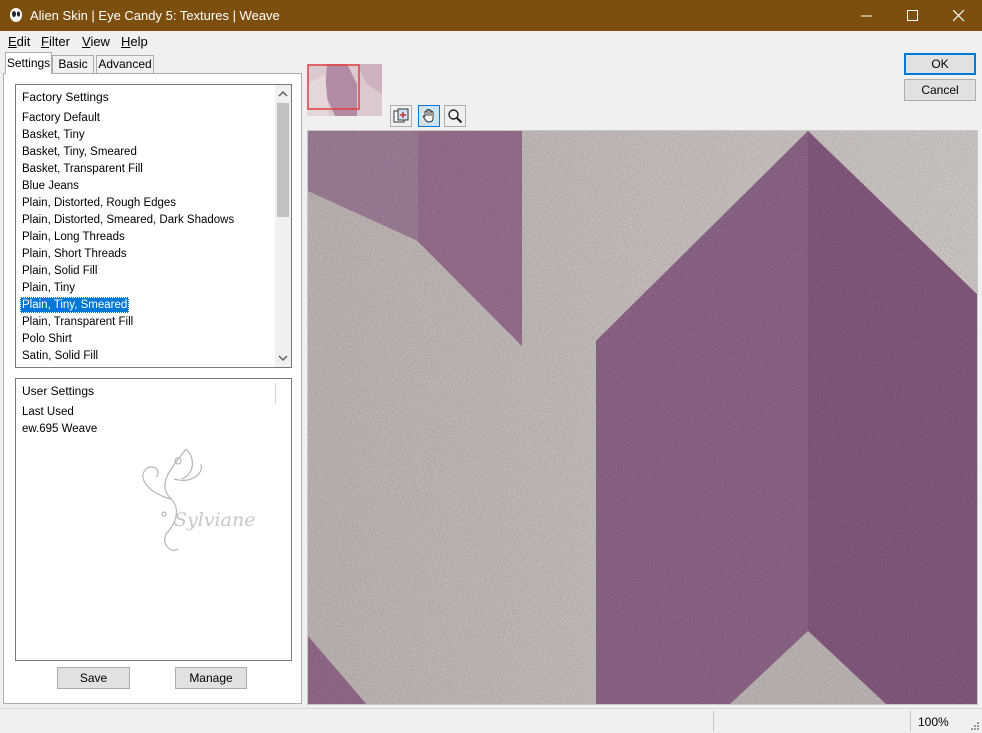  I want to click on list-item: Plain, Solid Fill, so click(59, 271).